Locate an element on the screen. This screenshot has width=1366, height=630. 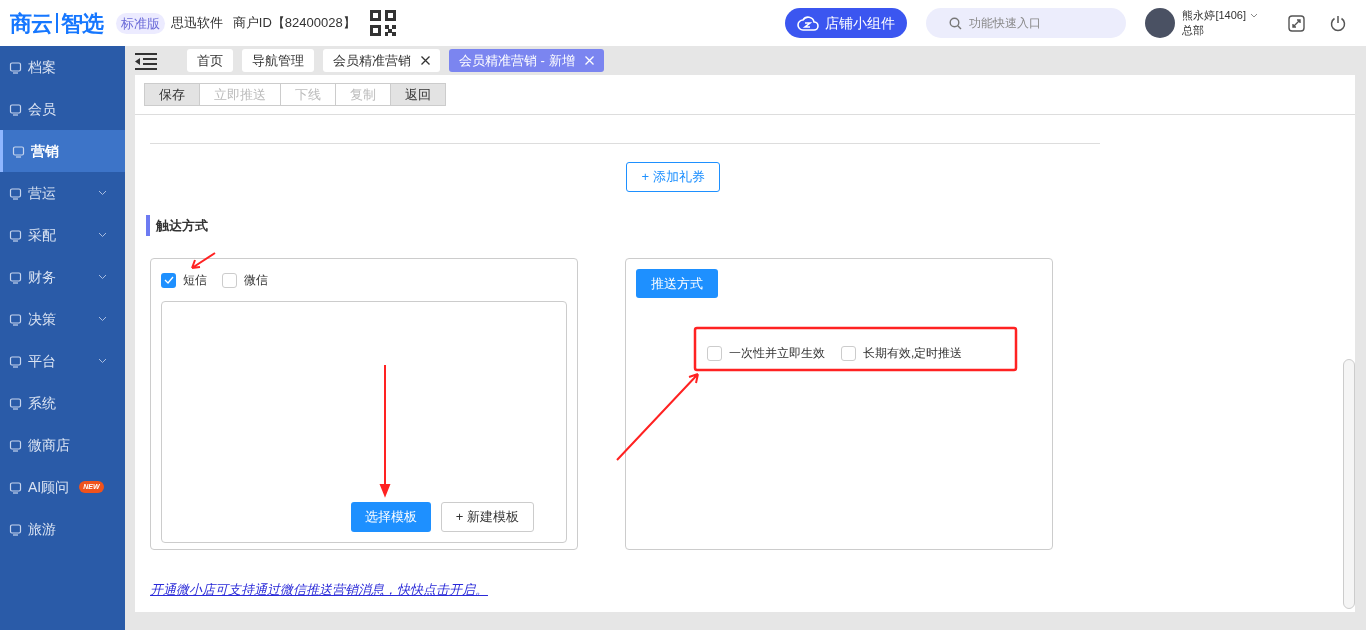
checkbox-label: 微信 is located at coordinates (256, 280).